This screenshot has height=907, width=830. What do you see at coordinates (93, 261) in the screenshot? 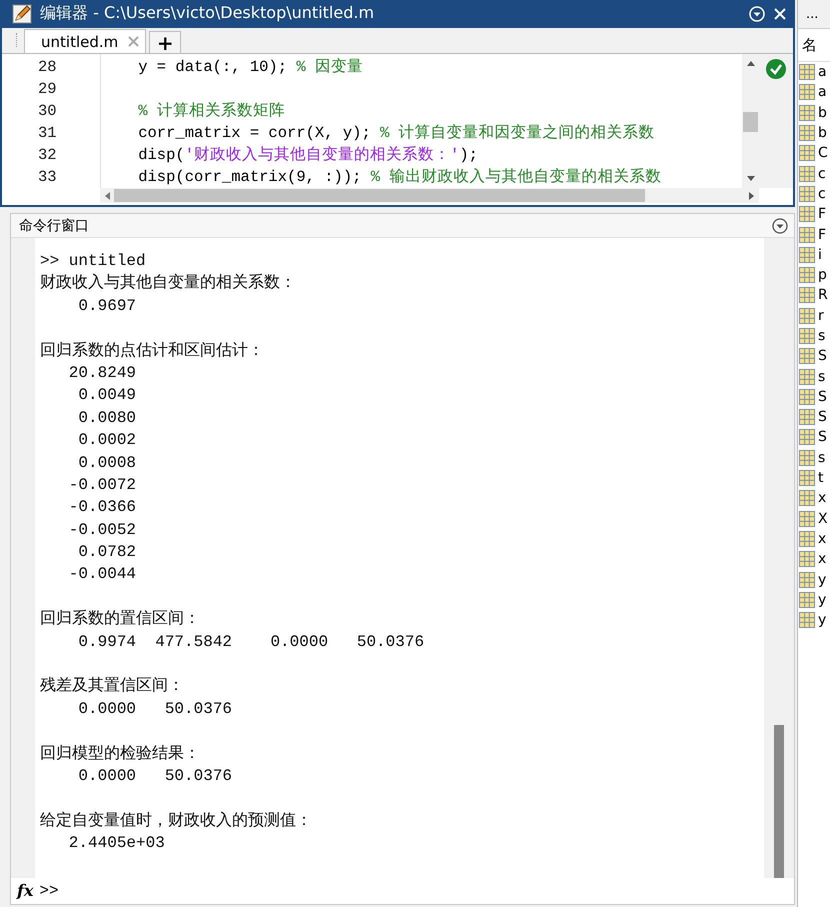
I see `output-line: >> untitled` at bounding box center [93, 261].